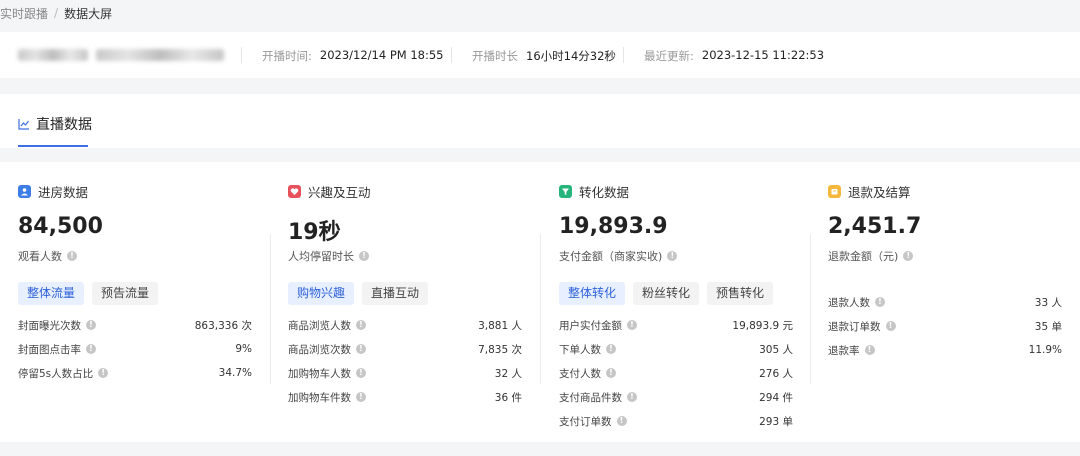  What do you see at coordinates (405, 325) in the screenshot?
I see `list-item: 商品浏览人数! 3,881 人` at bounding box center [405, 325].